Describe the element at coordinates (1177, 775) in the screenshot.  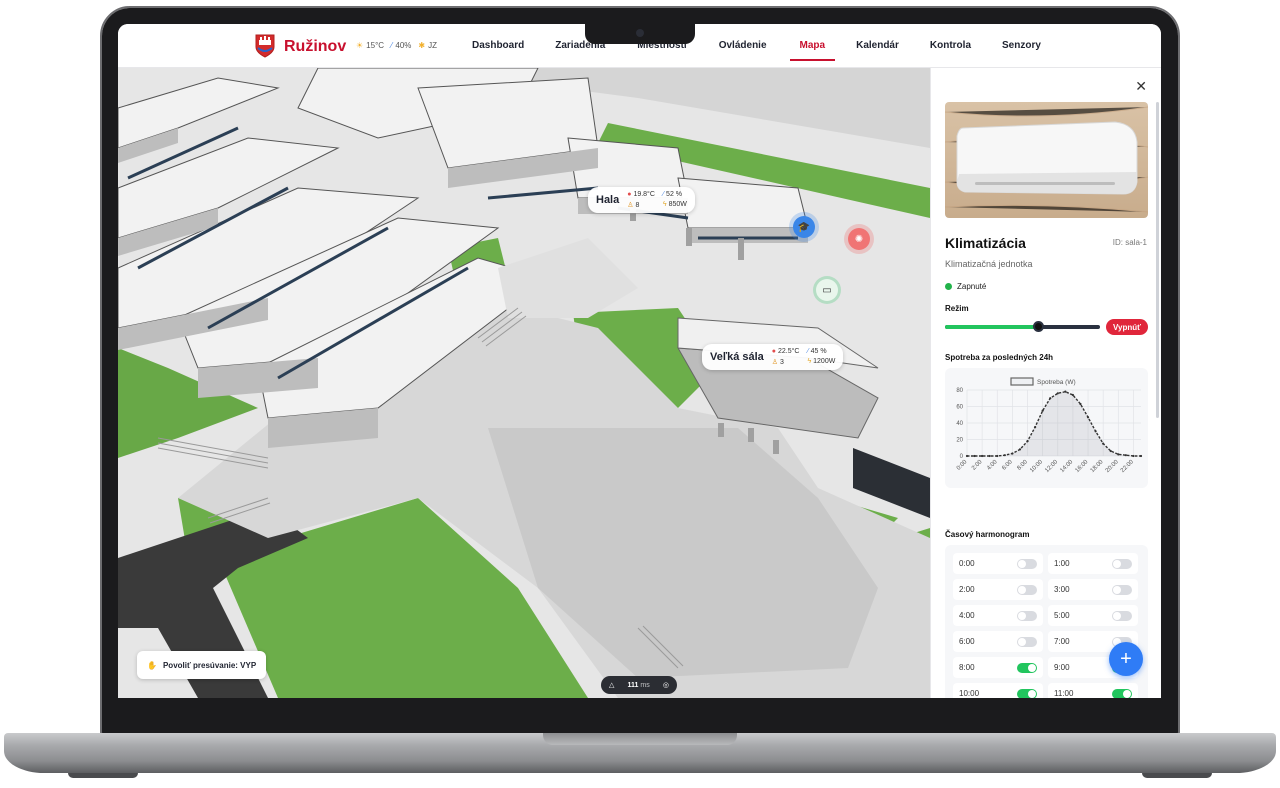
I see `laptop-foot-right` at that location.